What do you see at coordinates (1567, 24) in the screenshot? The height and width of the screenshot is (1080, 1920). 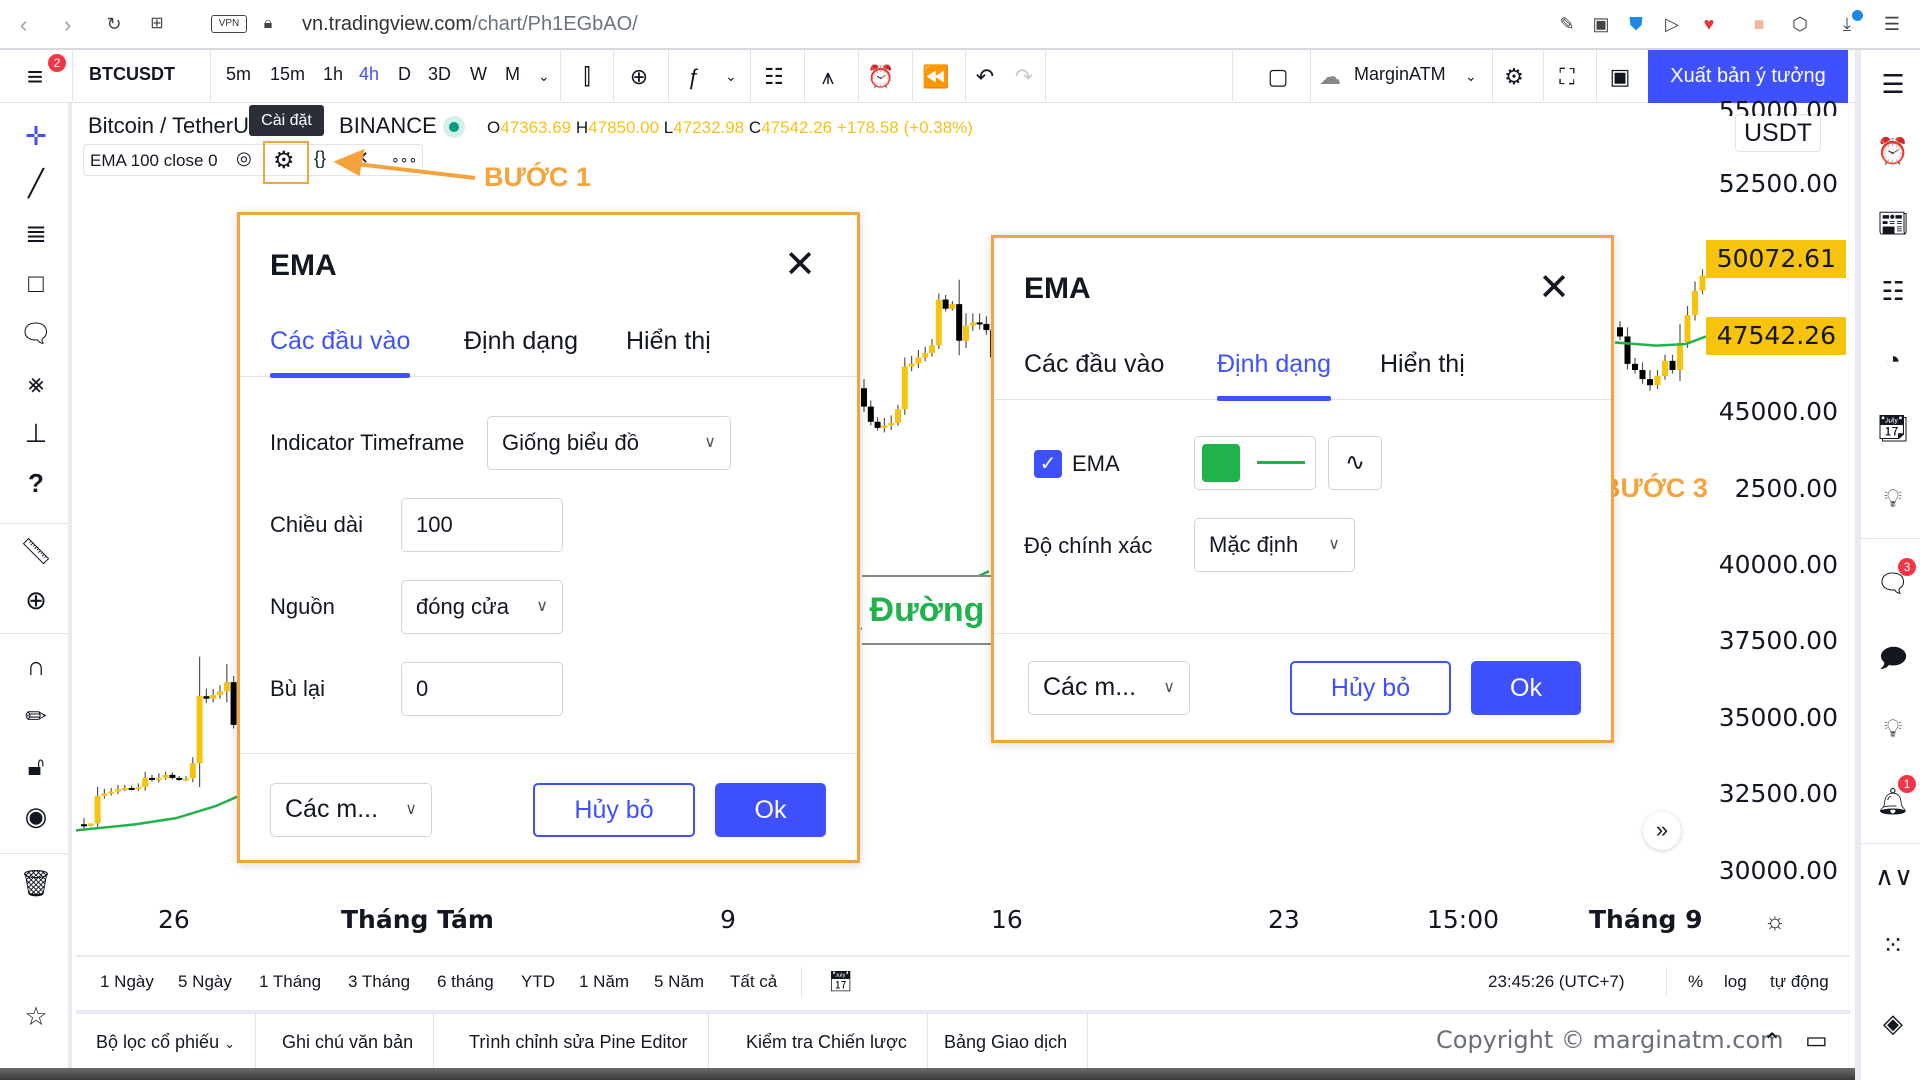 I see `edit-icon: ✎` at bounding box center [1567, 24].